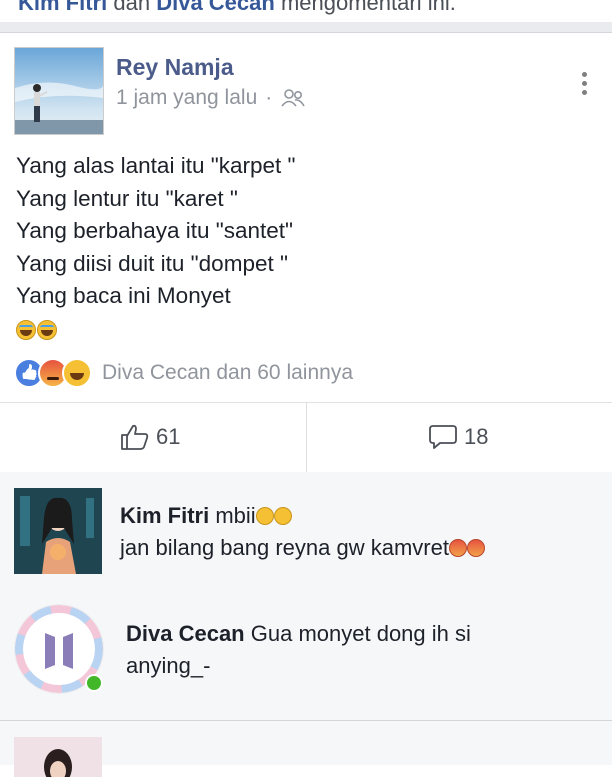  I want to click on reactions-summary: Diva Cecan dan 60 lainnya, so click(183, 373).